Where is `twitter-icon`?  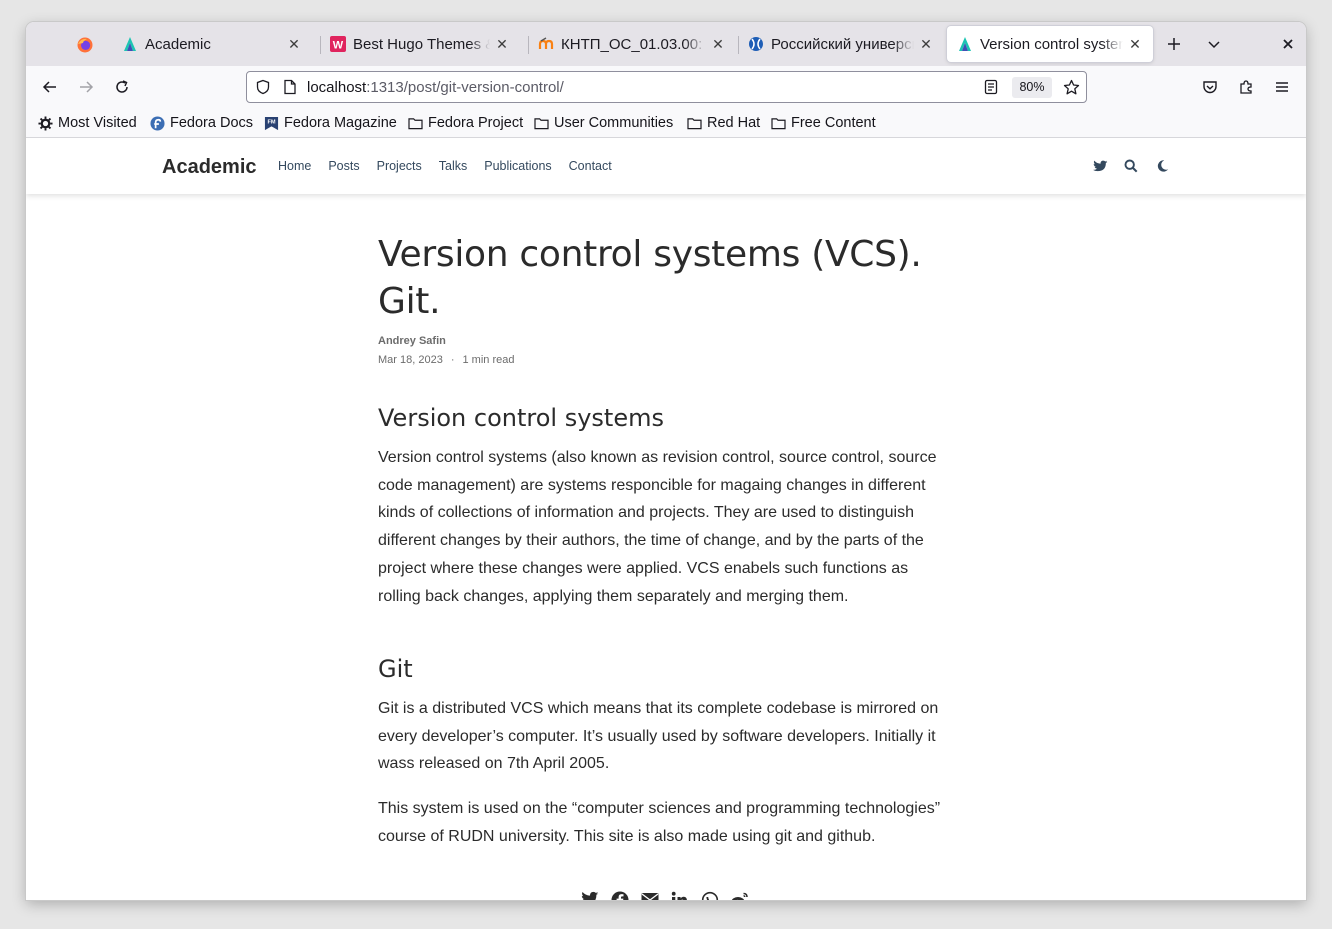 twitter-icon is located at coordinates (1100, 166).